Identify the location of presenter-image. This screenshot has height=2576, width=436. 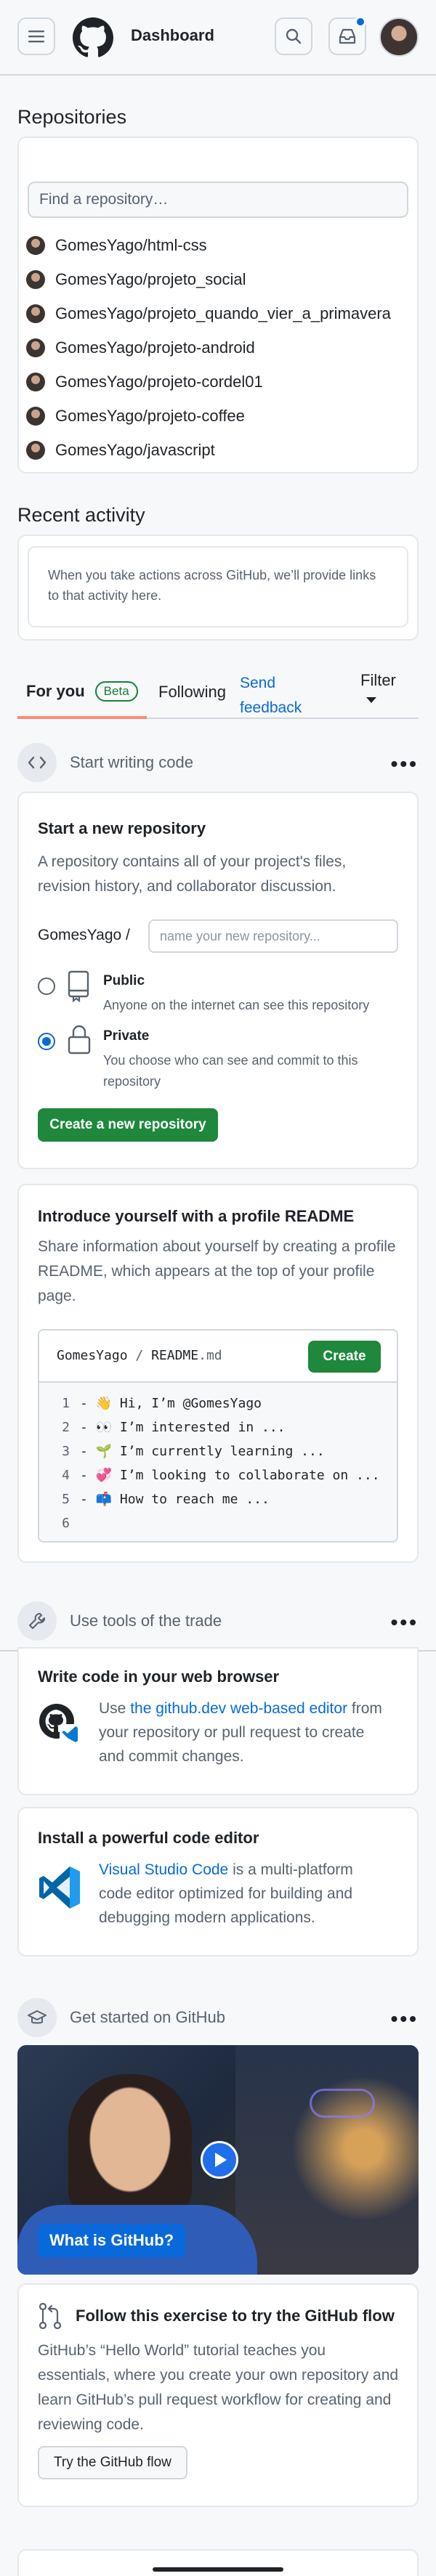
(130, 2146).